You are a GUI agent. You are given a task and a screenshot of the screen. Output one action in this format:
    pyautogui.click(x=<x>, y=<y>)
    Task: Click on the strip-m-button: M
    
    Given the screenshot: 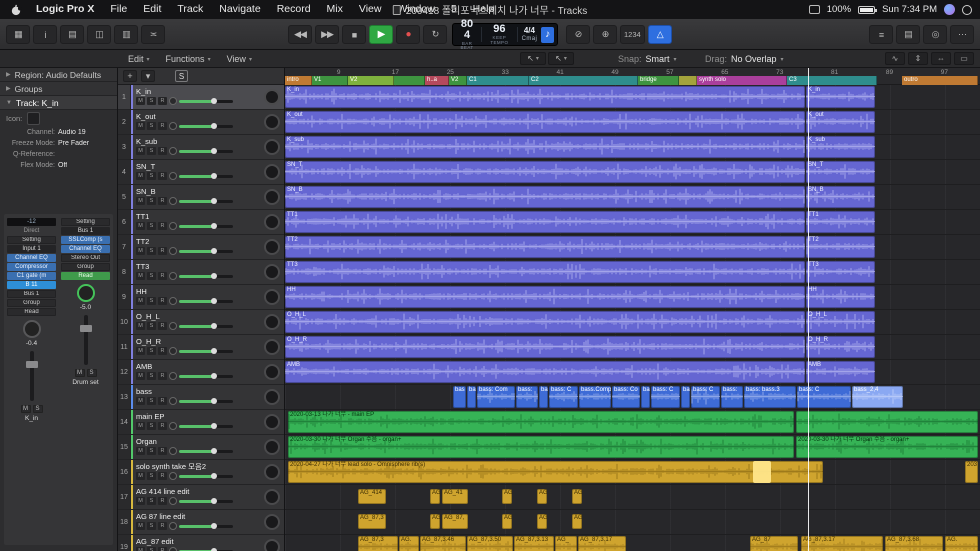 What is the action you would take?
    pyautogui.click(x=79, y=373)
    